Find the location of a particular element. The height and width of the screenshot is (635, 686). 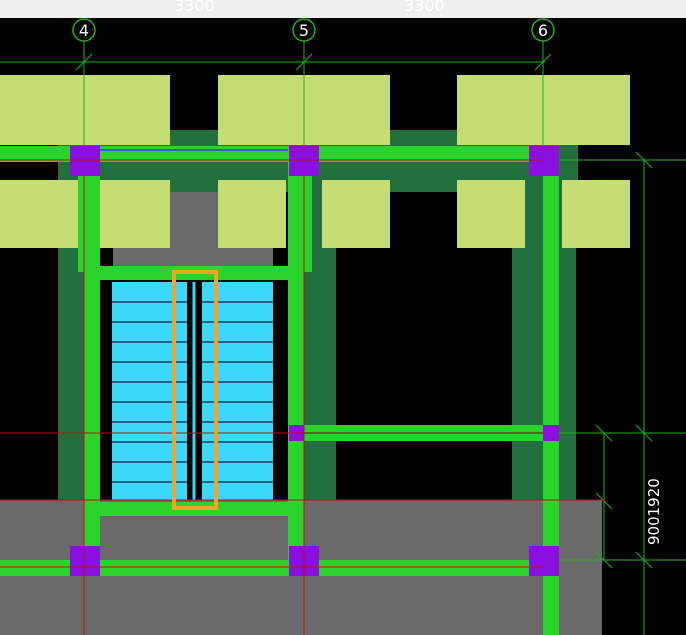

stair-right-run is located at coordinates (237, 391).